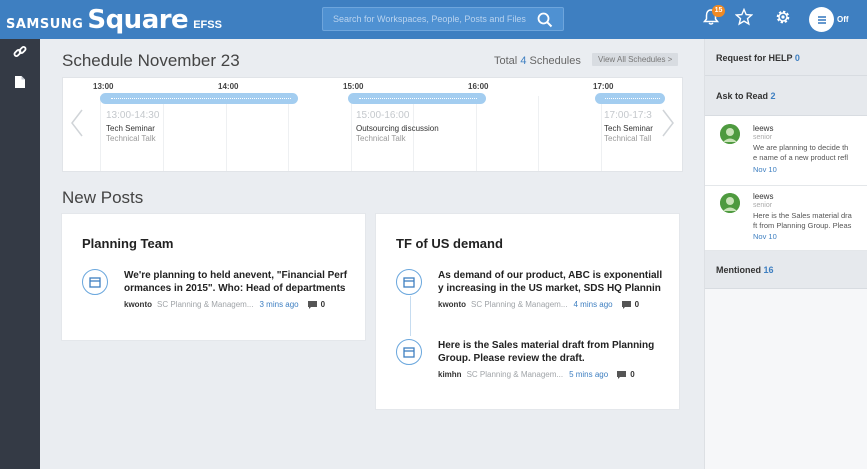  Describe the element at coordinates (383, 115) in the screenshot. I see `event-time-range: 15:00-16:00` at that location.